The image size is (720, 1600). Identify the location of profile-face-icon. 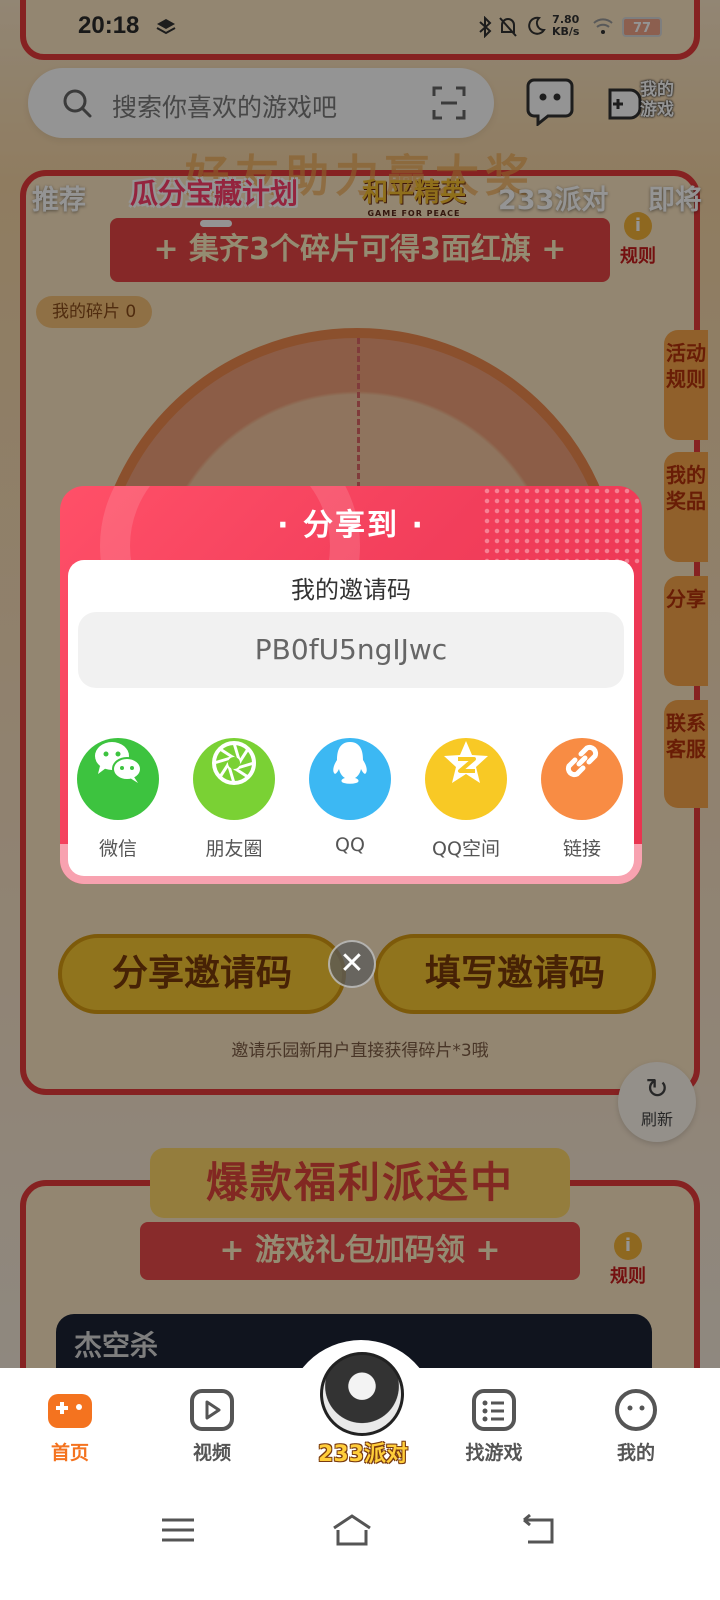
(636, 1410).